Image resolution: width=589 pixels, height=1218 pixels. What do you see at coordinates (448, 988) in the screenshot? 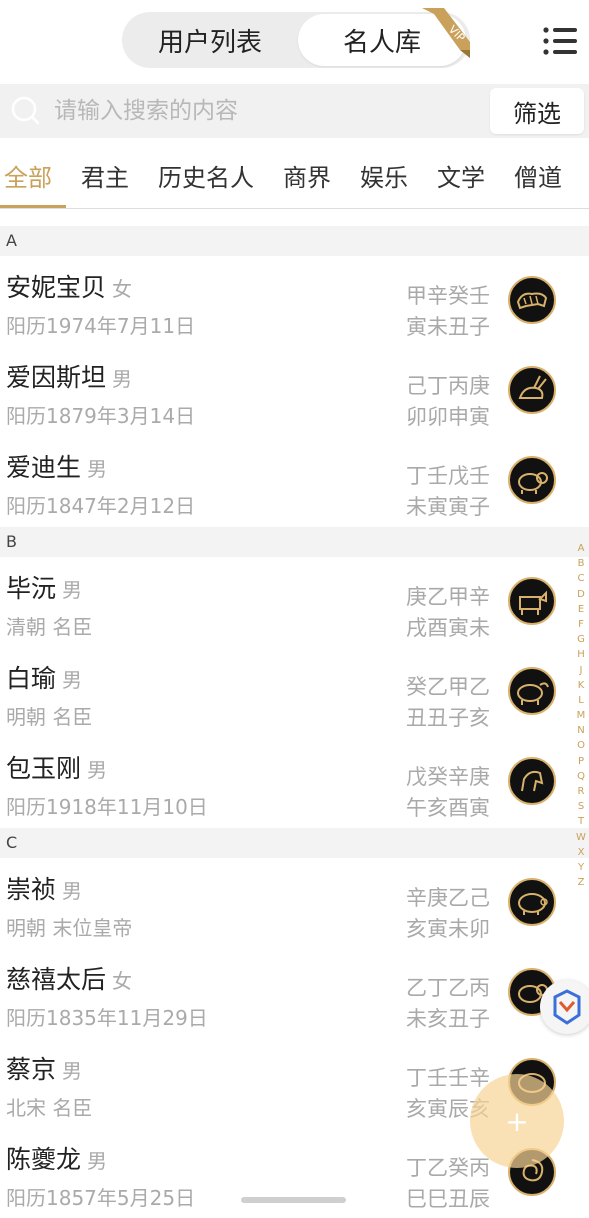
I see `bazi-stems: 乙丁乙丙` at bounding box center [448, 988].